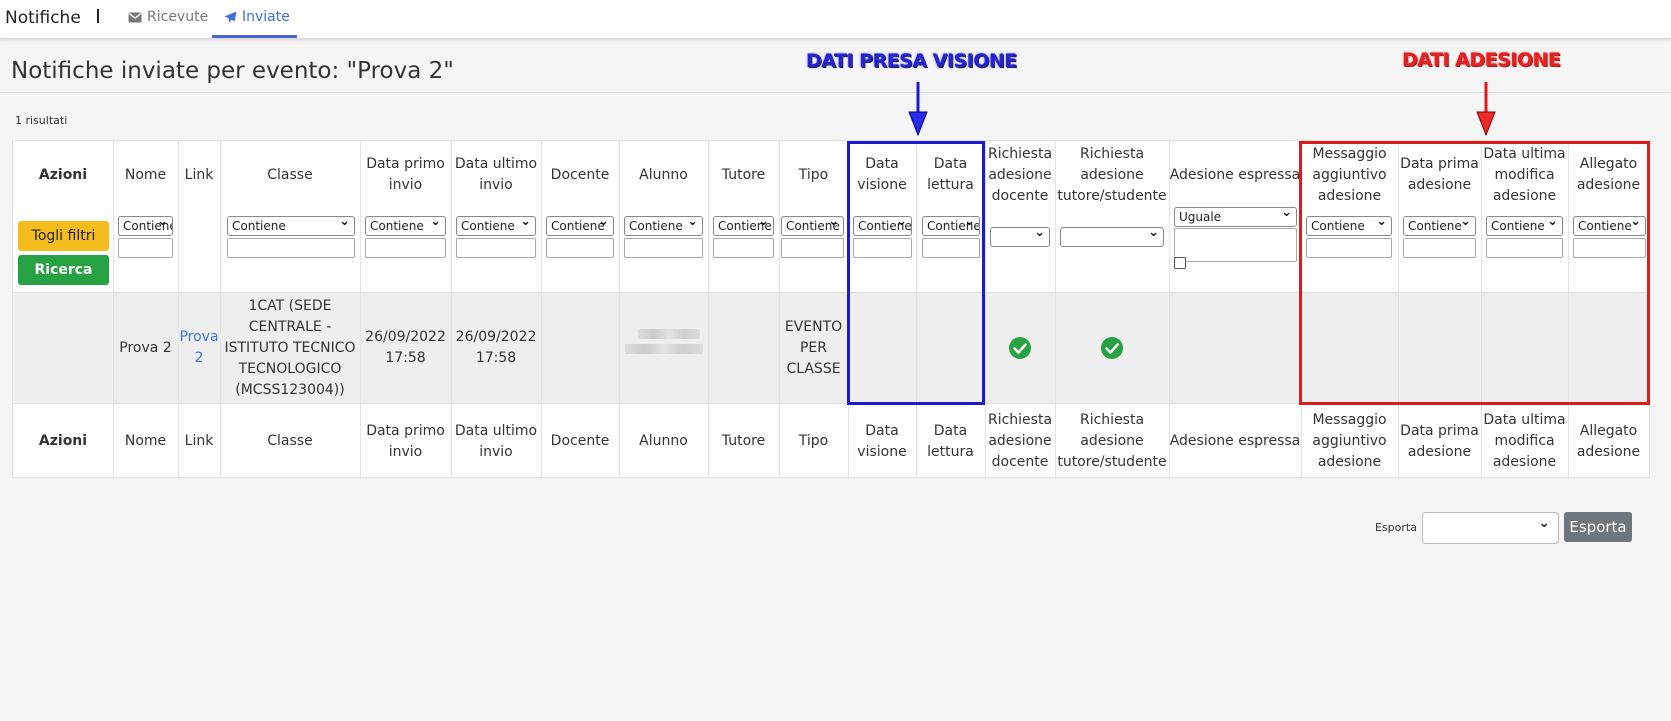 The height and width of the screenshot is (721, 1671). What do you see at coordinates (835, 19) in the screenshot?
I see `top-navbar: Notifiche Ricevute Inviate` at bounding box center [835, 19].